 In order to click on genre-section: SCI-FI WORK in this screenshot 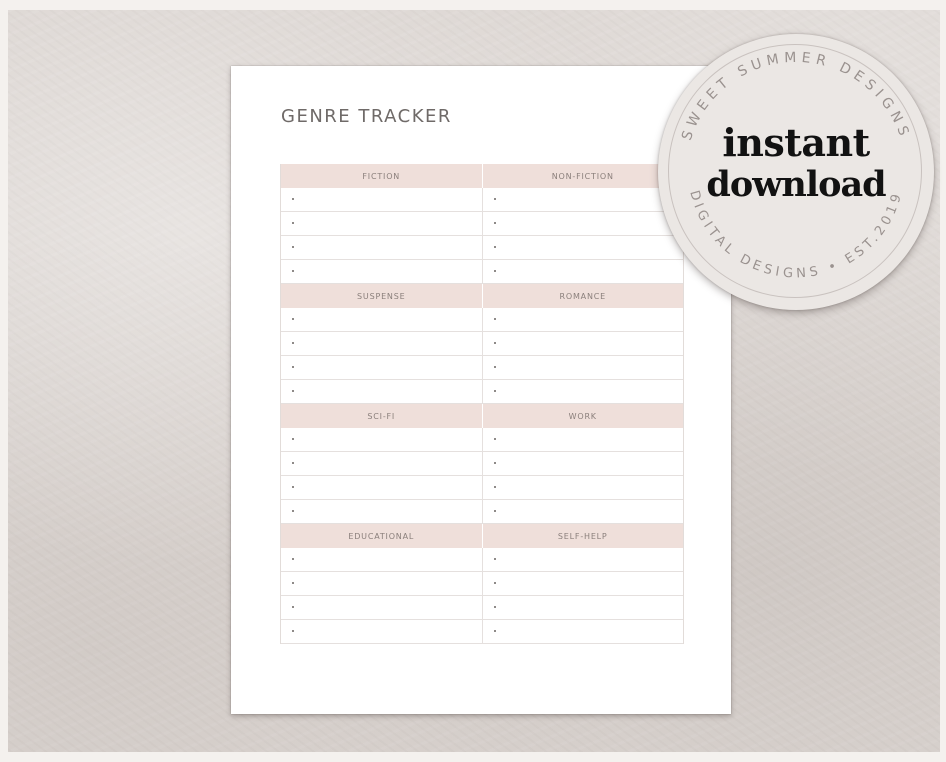, I will do `click(482, 464)`.